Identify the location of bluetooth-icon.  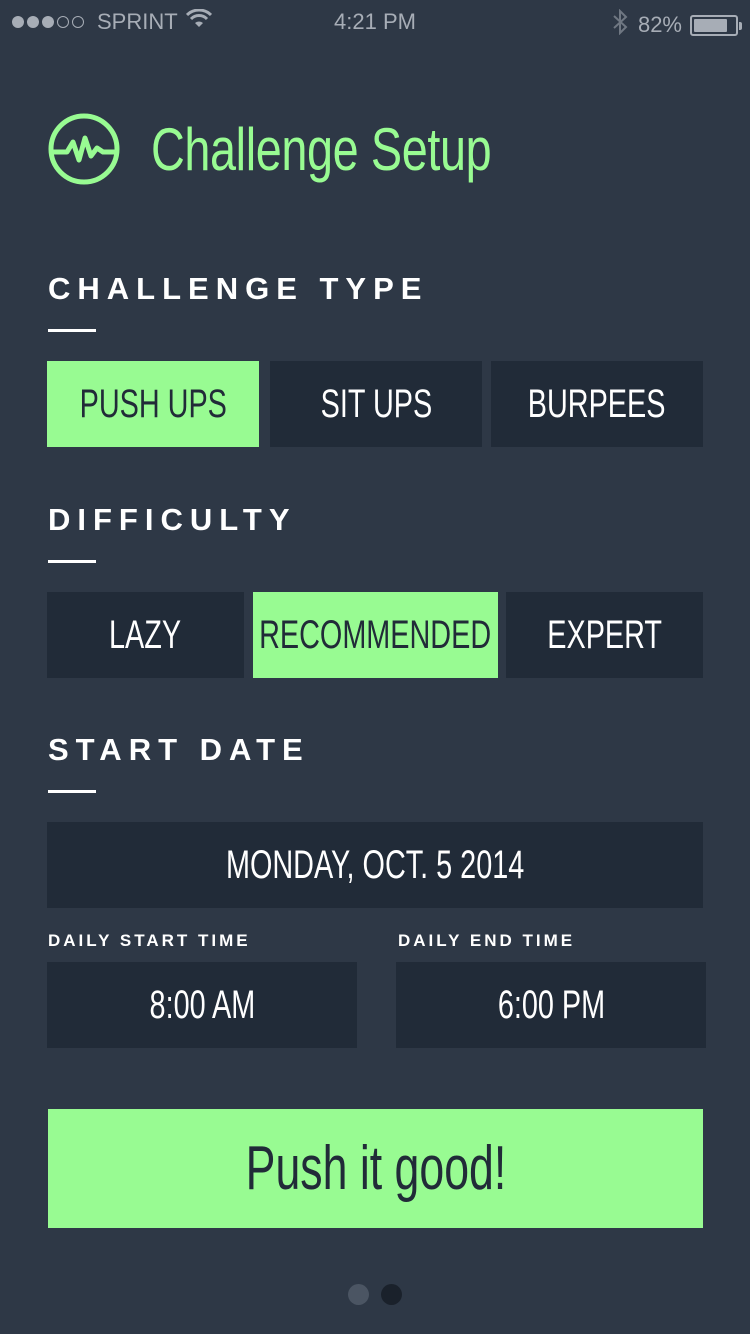
(620, 24).